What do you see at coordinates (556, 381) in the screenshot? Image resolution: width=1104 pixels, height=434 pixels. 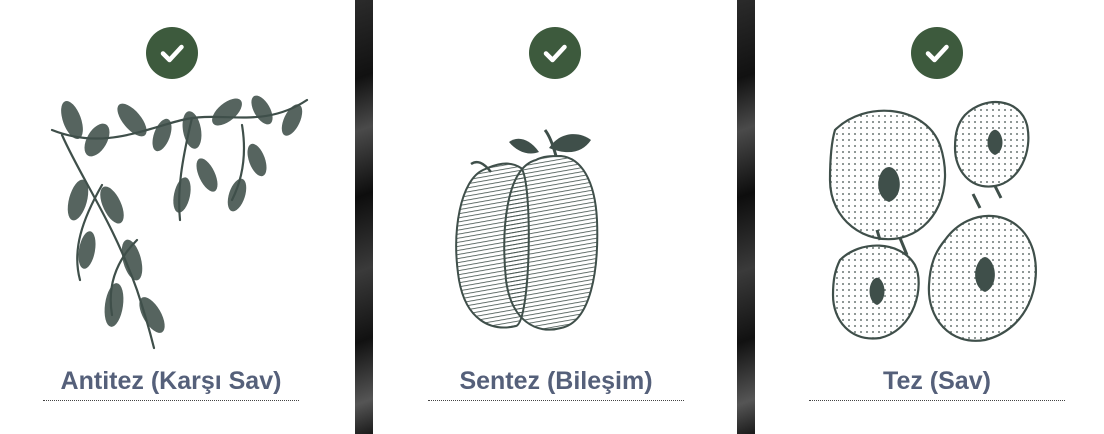 I see `card-title: Sentez (Bileşim)` at bounding box center [556, 381].